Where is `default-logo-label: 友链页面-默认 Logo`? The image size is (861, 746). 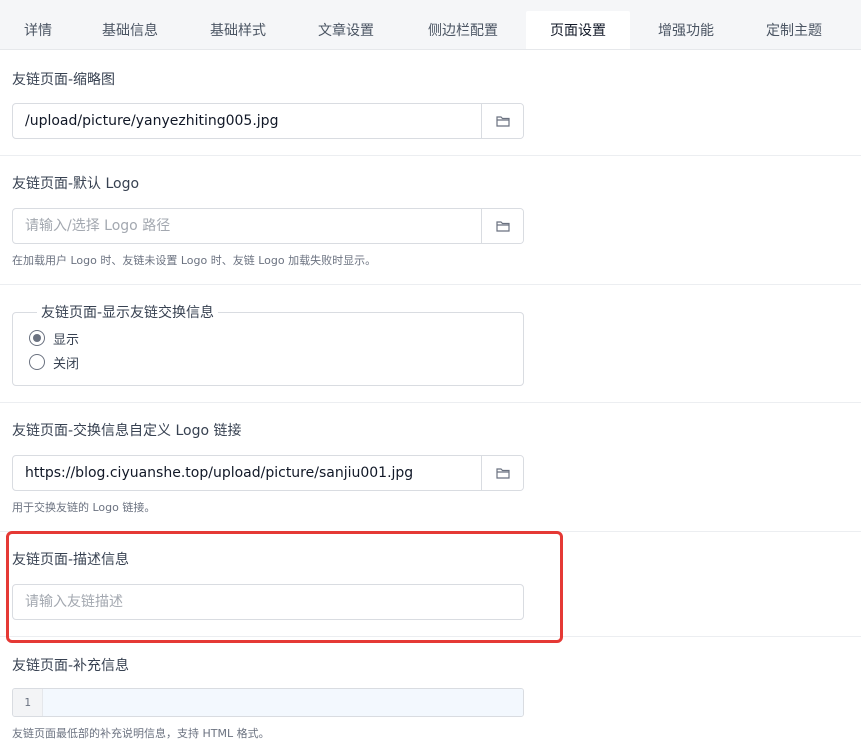 default-logo-label: 友链页面-默认 Logo is located at coordinates (76, 184).